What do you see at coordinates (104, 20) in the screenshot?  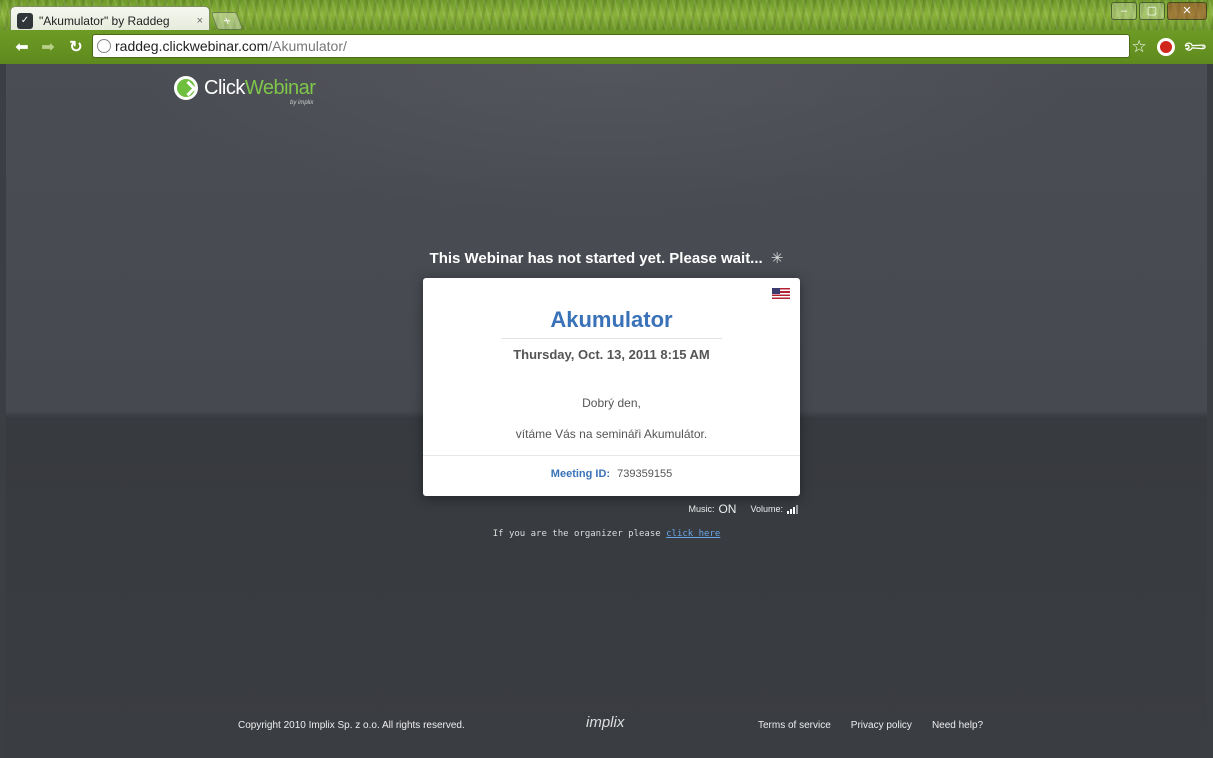 I see `tab-title: "Akumulator" by Raddeg o` at bounding box center [104, 20].